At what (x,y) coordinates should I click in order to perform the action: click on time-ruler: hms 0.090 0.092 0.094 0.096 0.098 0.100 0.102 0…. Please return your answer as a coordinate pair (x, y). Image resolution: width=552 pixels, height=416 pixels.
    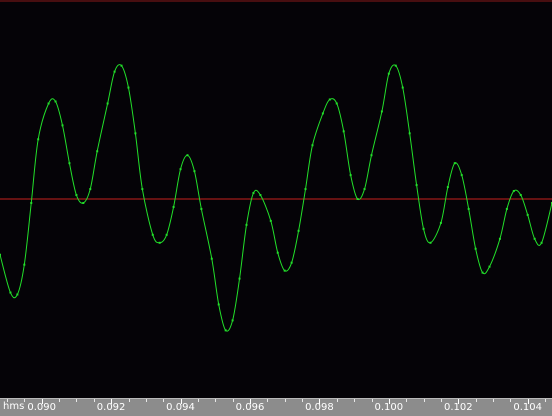
    Looking at the image, I should click on (276, 407).